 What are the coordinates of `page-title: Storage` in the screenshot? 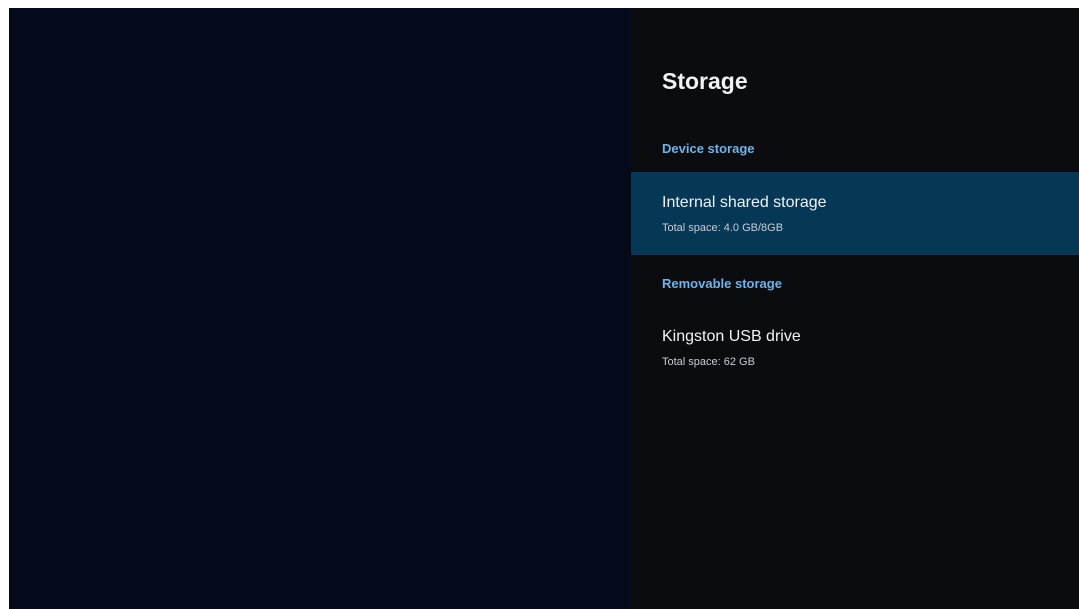 It's located at (705, 81).